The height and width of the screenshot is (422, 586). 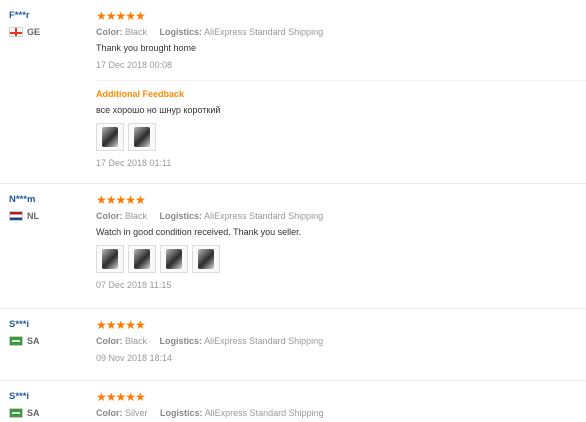 What do you see at coordinates (24, 23) in the screenshot?
I see `reviewer-info: F***r GE` at bounding box center [24, 23].